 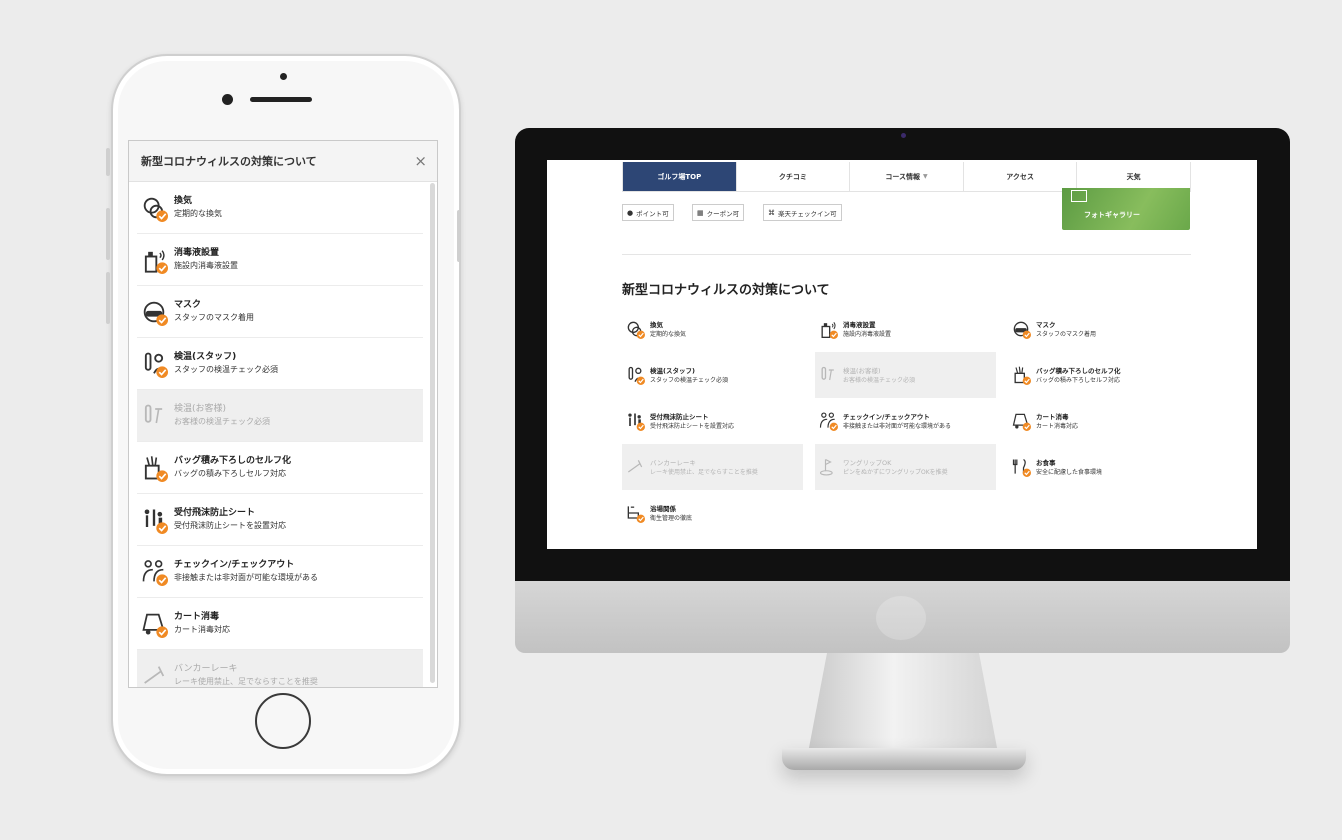 What do you see at coordinates (108, 162) in the screenshot?
I see `phone-mute-switch` at bounding box center [108, 162].